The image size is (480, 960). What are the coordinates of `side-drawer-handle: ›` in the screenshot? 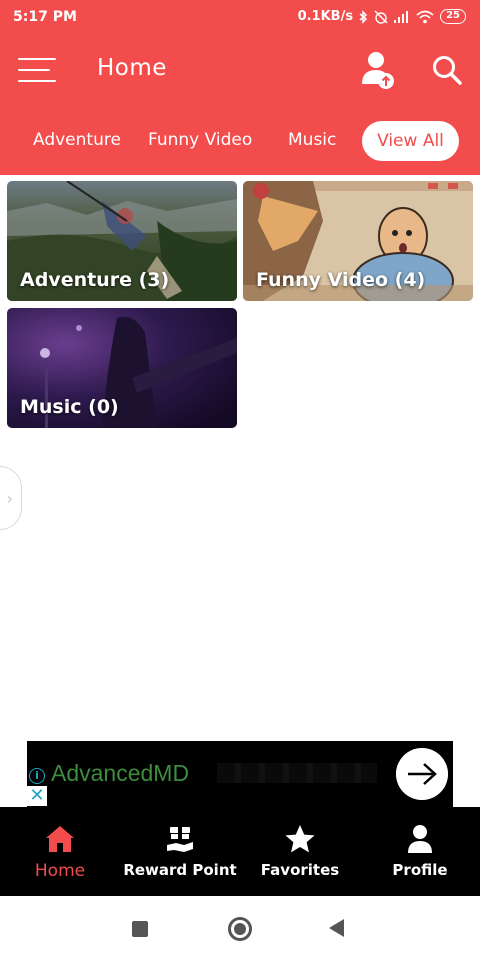 It's located at (11, 498).